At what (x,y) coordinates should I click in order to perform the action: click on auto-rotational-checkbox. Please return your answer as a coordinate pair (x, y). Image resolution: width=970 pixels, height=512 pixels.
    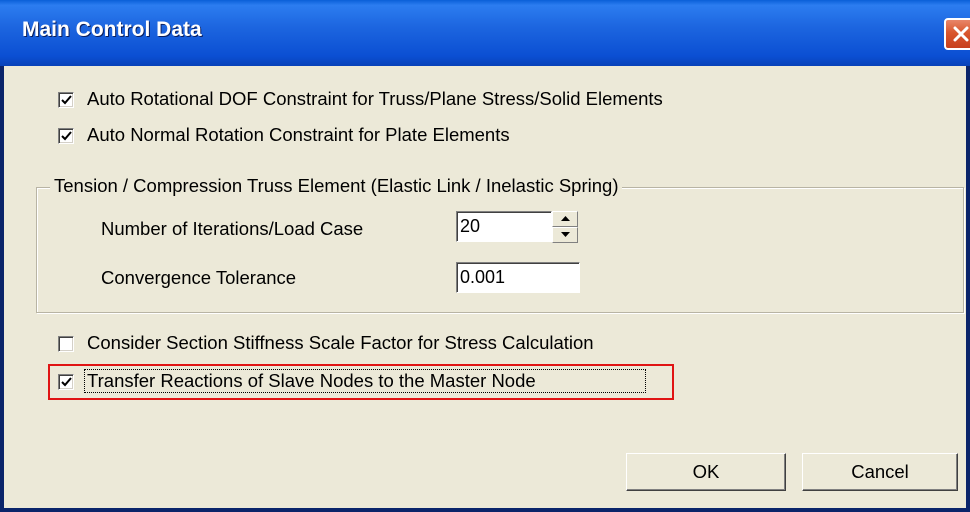
    Looking at the image, I should click on (66, 100).